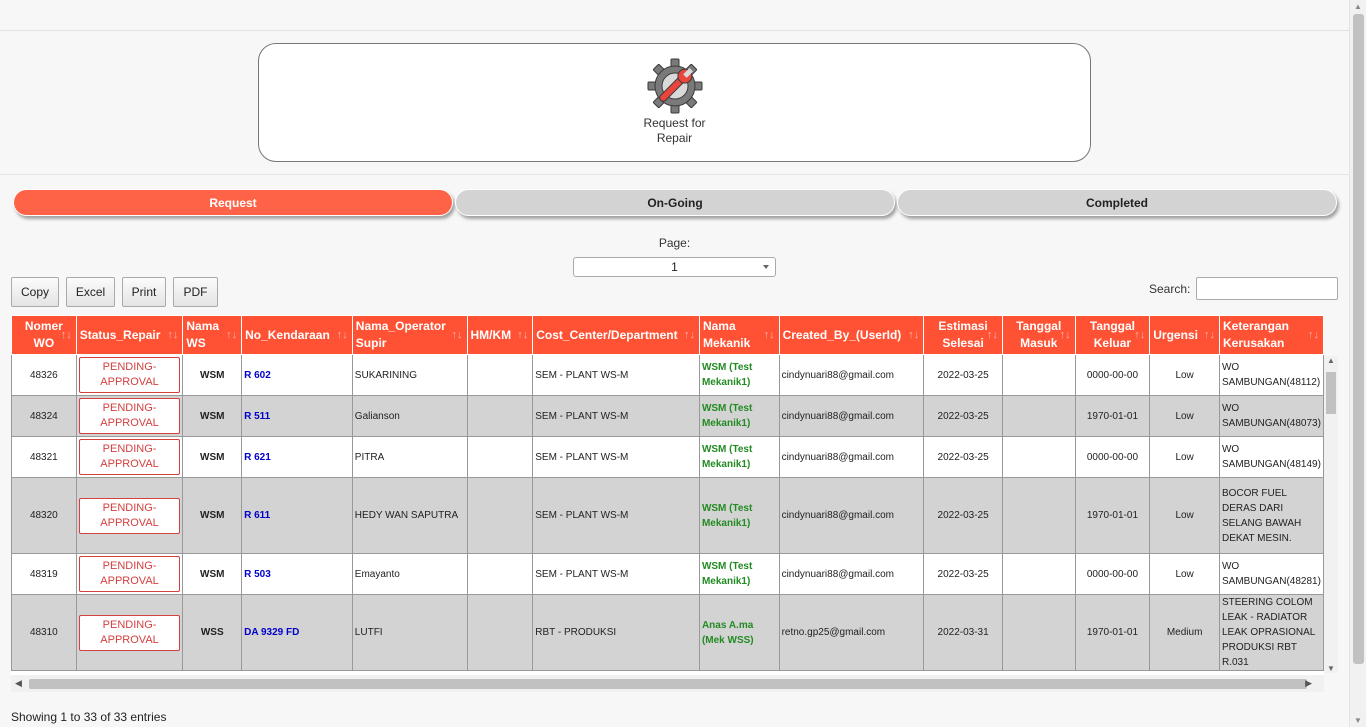 Image resolution: width=1366 pixels, height=727 pixels. Describe the element at coordinates (1358, 6) in the screenshot. I see `page-scroll-up-icon: ▲` at that location.